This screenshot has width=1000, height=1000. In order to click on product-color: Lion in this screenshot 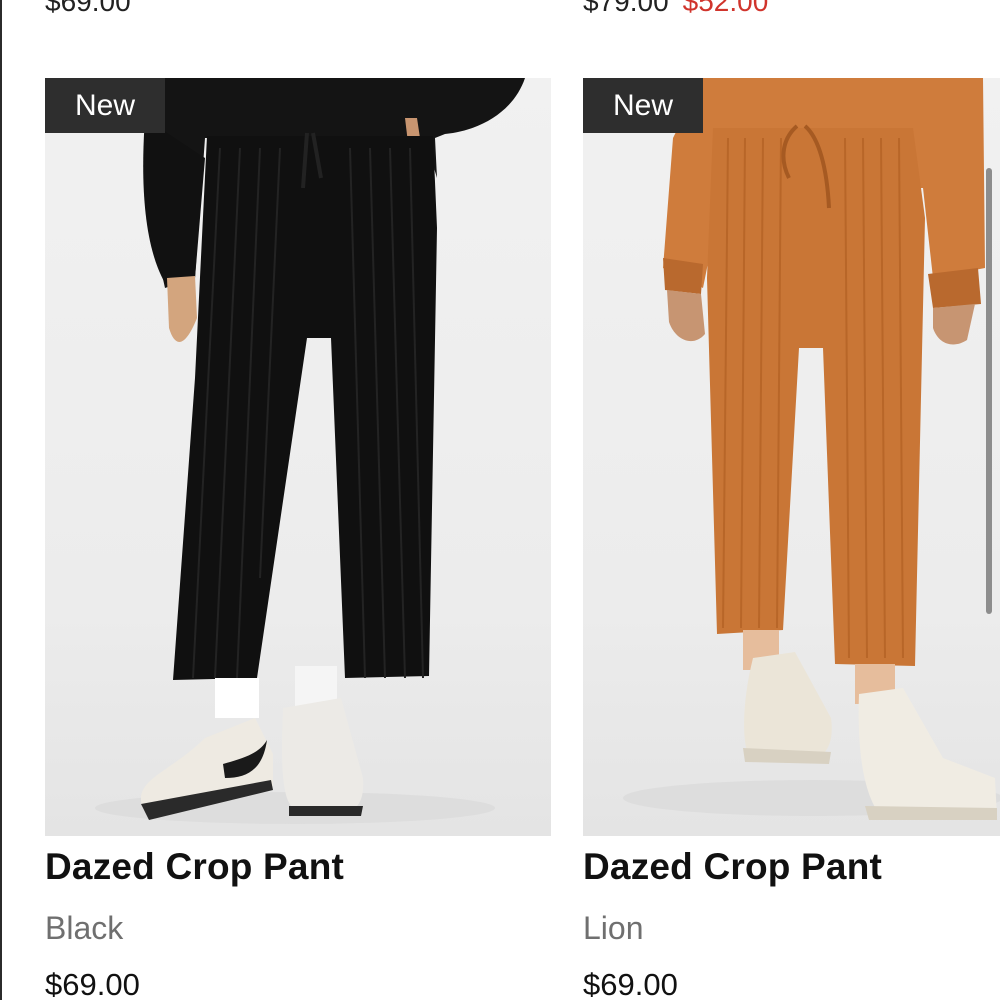, I will do `click(613, 928)`.